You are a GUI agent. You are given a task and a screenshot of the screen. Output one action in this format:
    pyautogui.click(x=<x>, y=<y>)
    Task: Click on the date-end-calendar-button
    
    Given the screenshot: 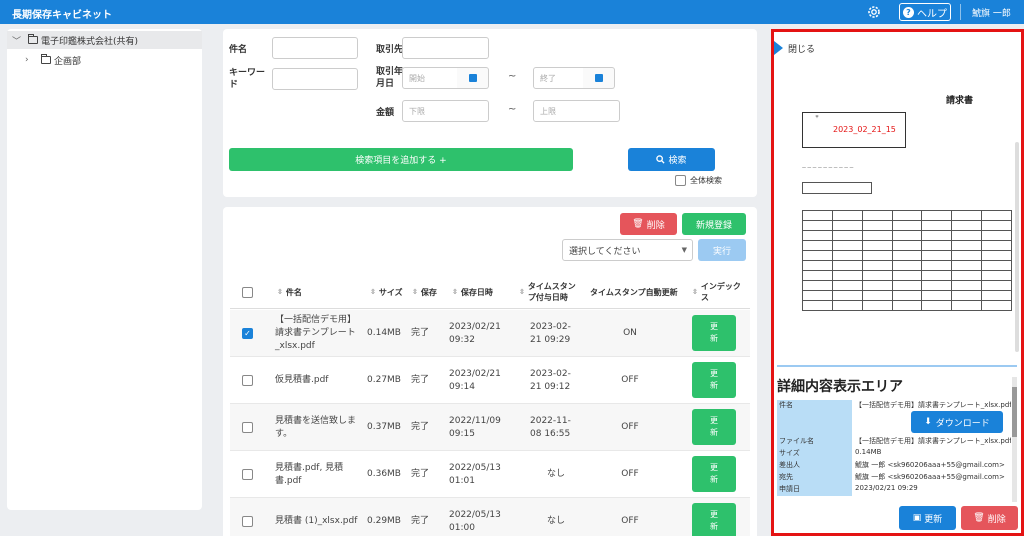 What is the action you would take?
    pyautogui.click(x=599, y=78)
    